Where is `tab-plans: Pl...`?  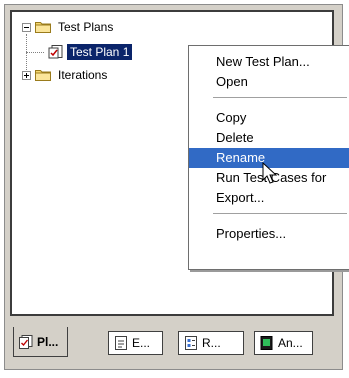 tab-plans: Pl... is located at coordinates (40, 342).